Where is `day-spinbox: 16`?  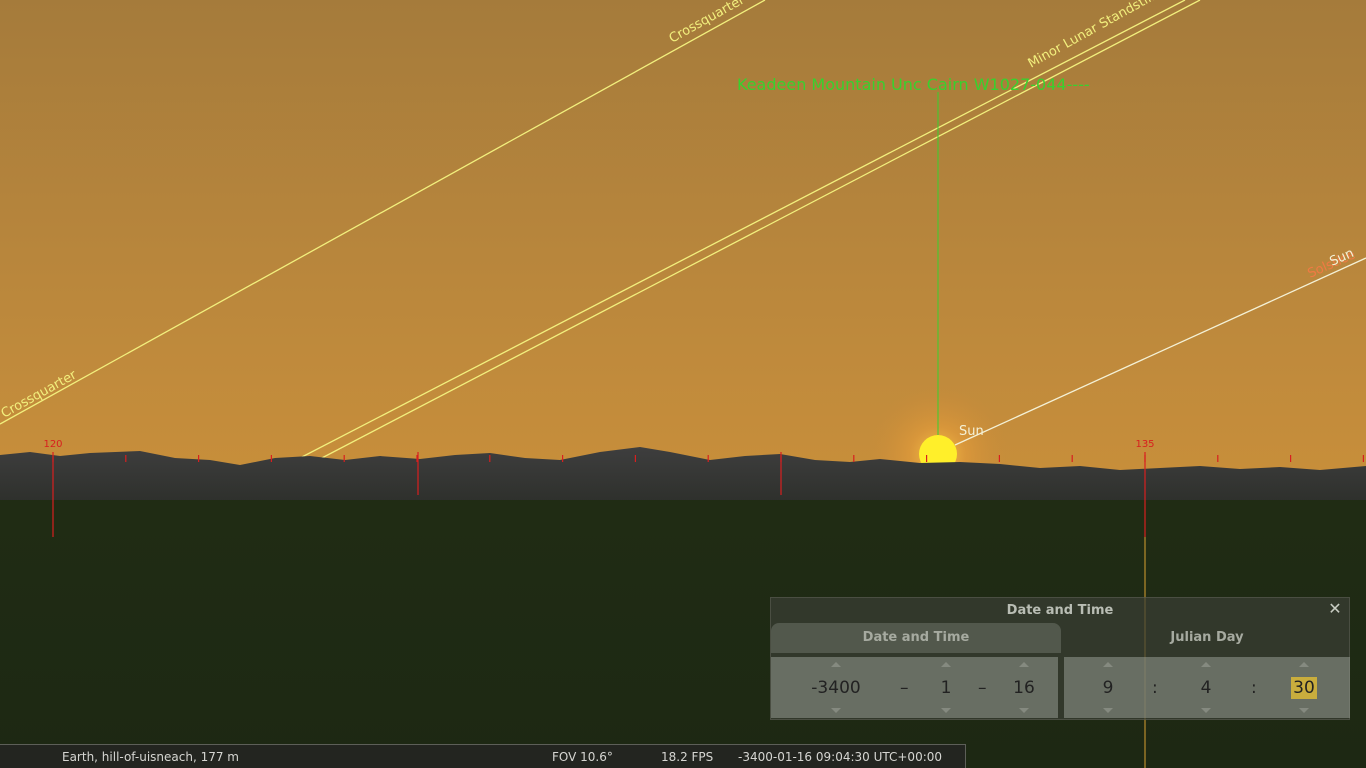 day-spinbox: 16 is located at coordinates (1024, 687).